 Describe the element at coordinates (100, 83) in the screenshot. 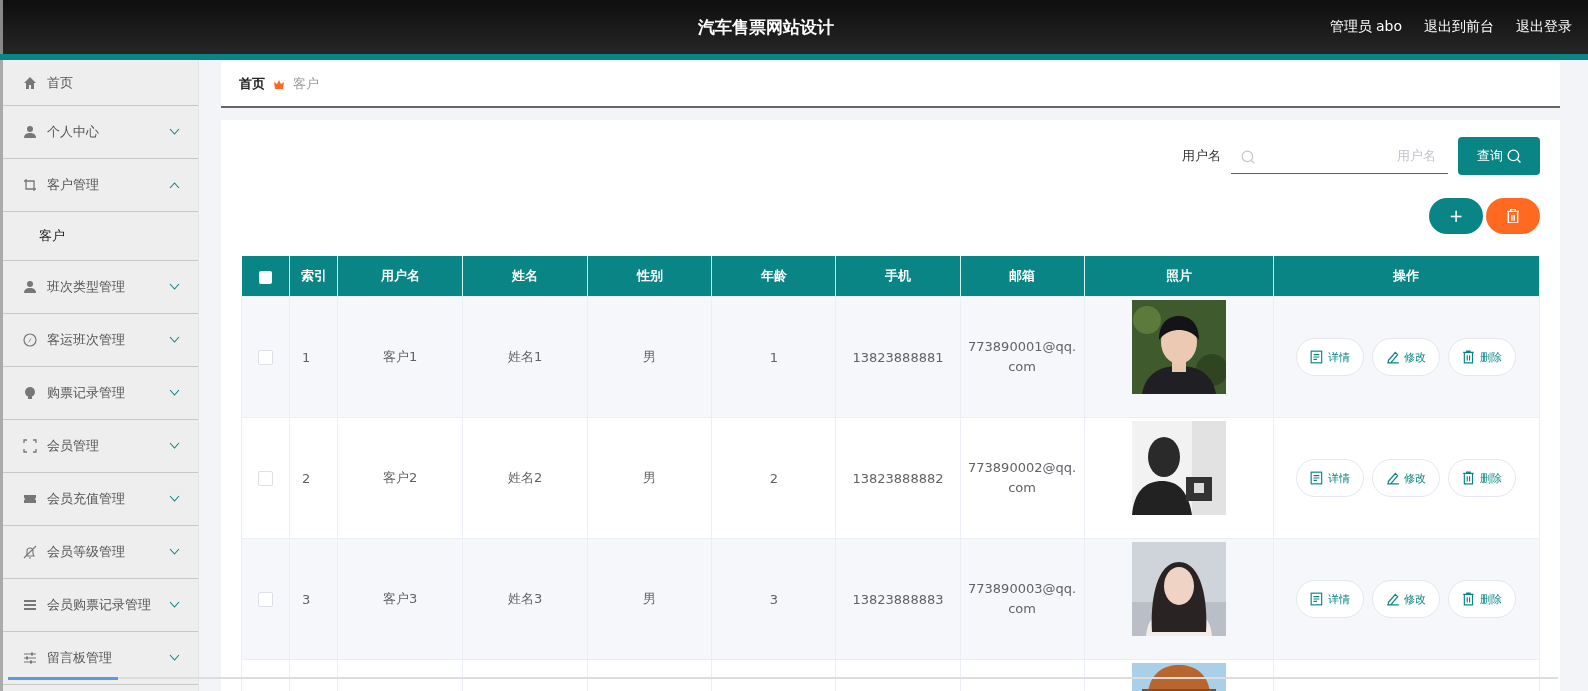

I see `sidebar-item: 首页` at that location.